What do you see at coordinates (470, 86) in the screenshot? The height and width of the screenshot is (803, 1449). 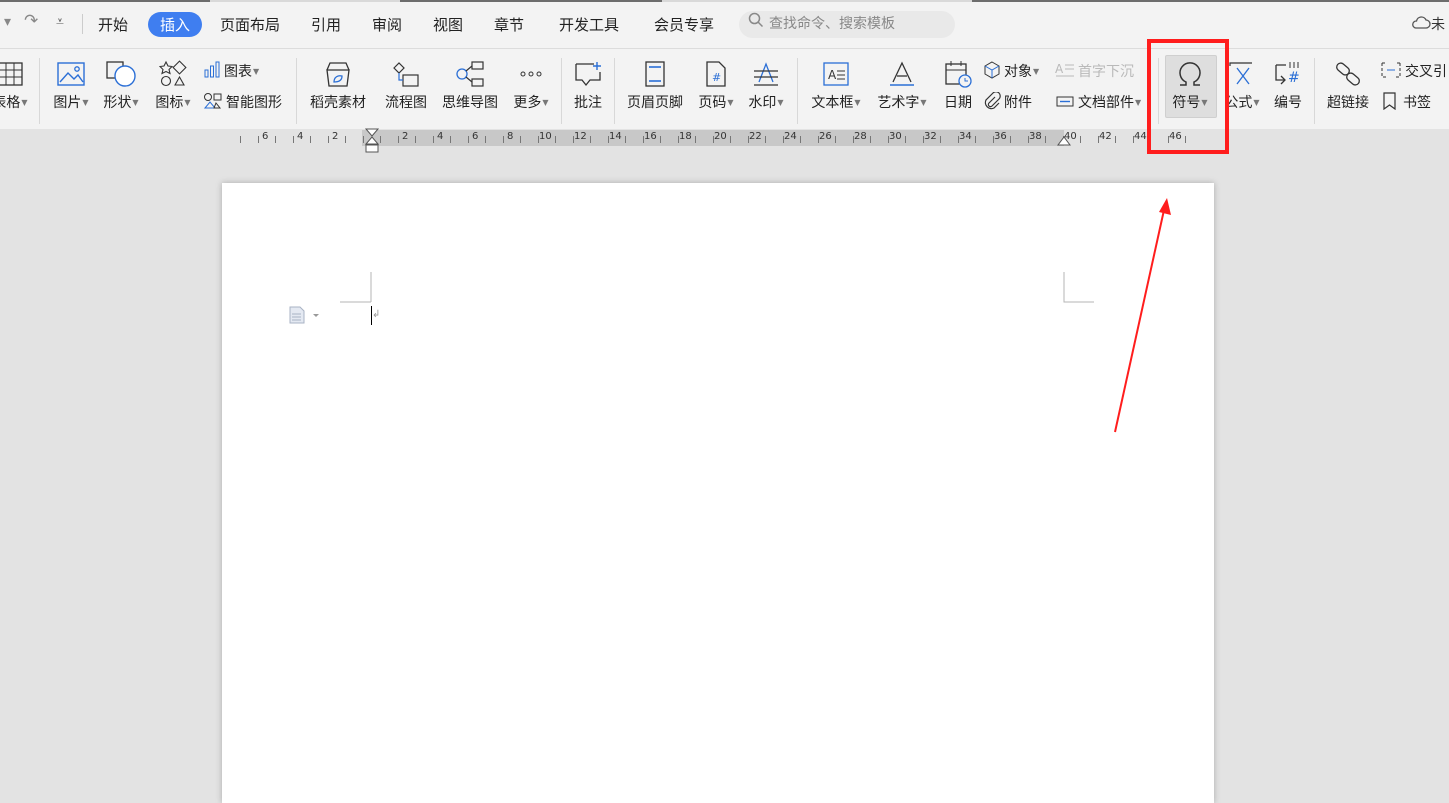 I see `mindmap-button: 思维导图` at bounding box center [470, 86].